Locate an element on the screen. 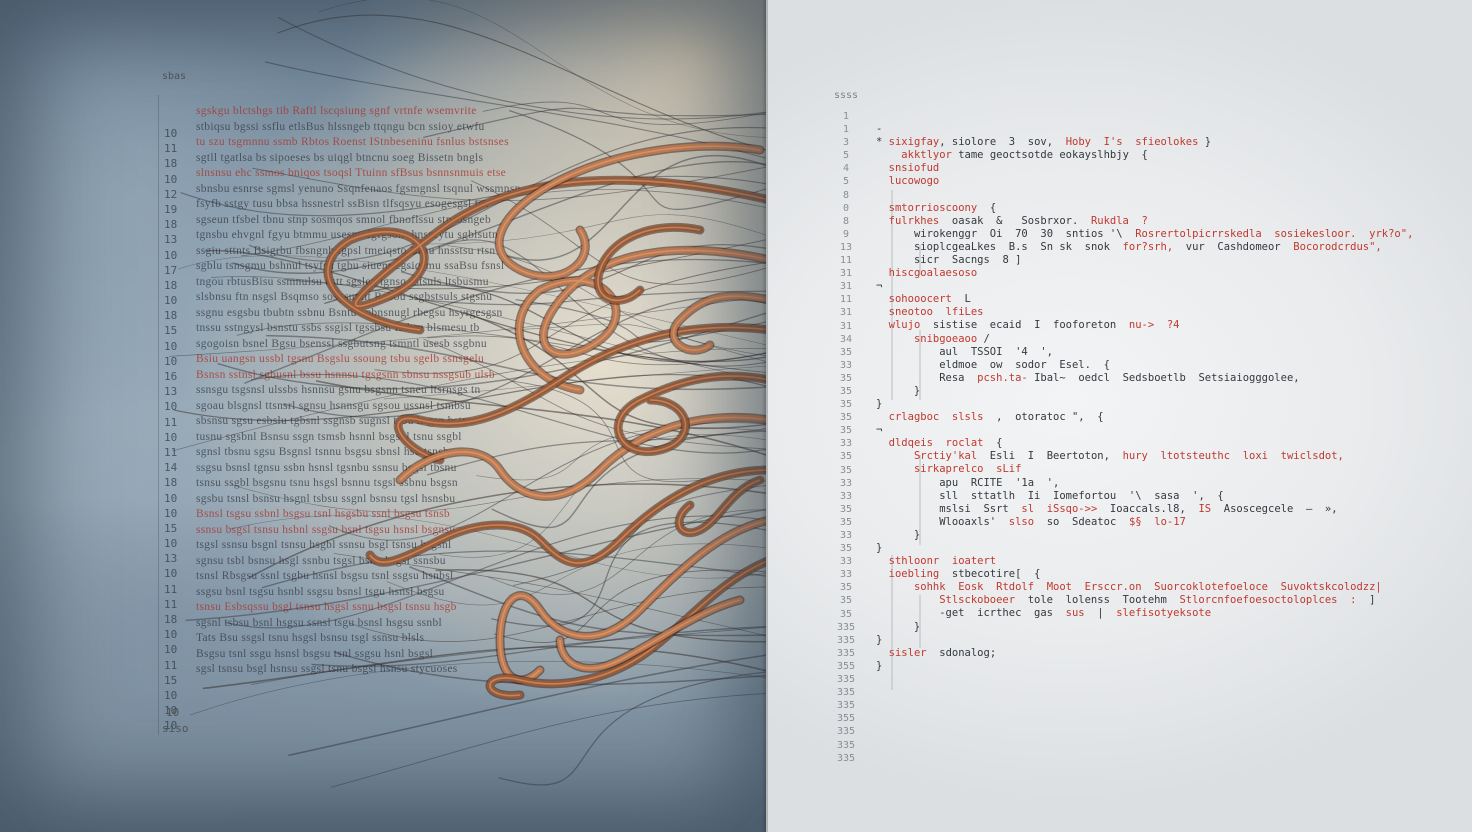 The image size is (1472, 832). code-token-text: otoratoc ", is located at coordinates (1050, 417).